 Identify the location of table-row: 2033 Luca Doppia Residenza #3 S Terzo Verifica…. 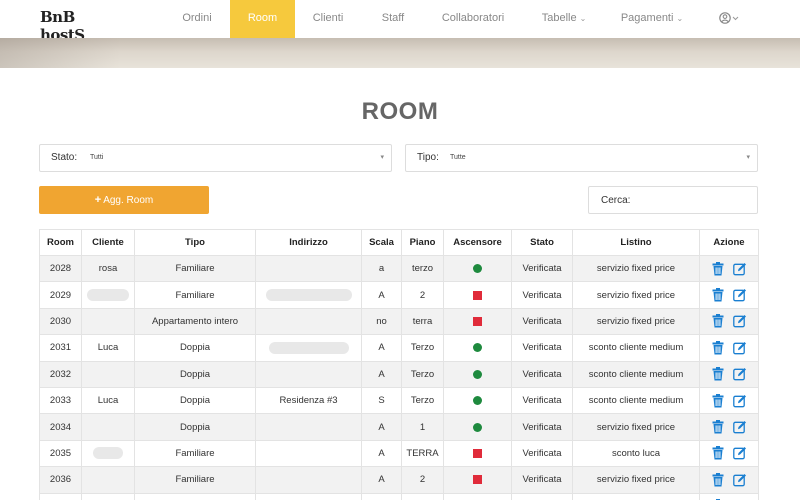
(399, 400).